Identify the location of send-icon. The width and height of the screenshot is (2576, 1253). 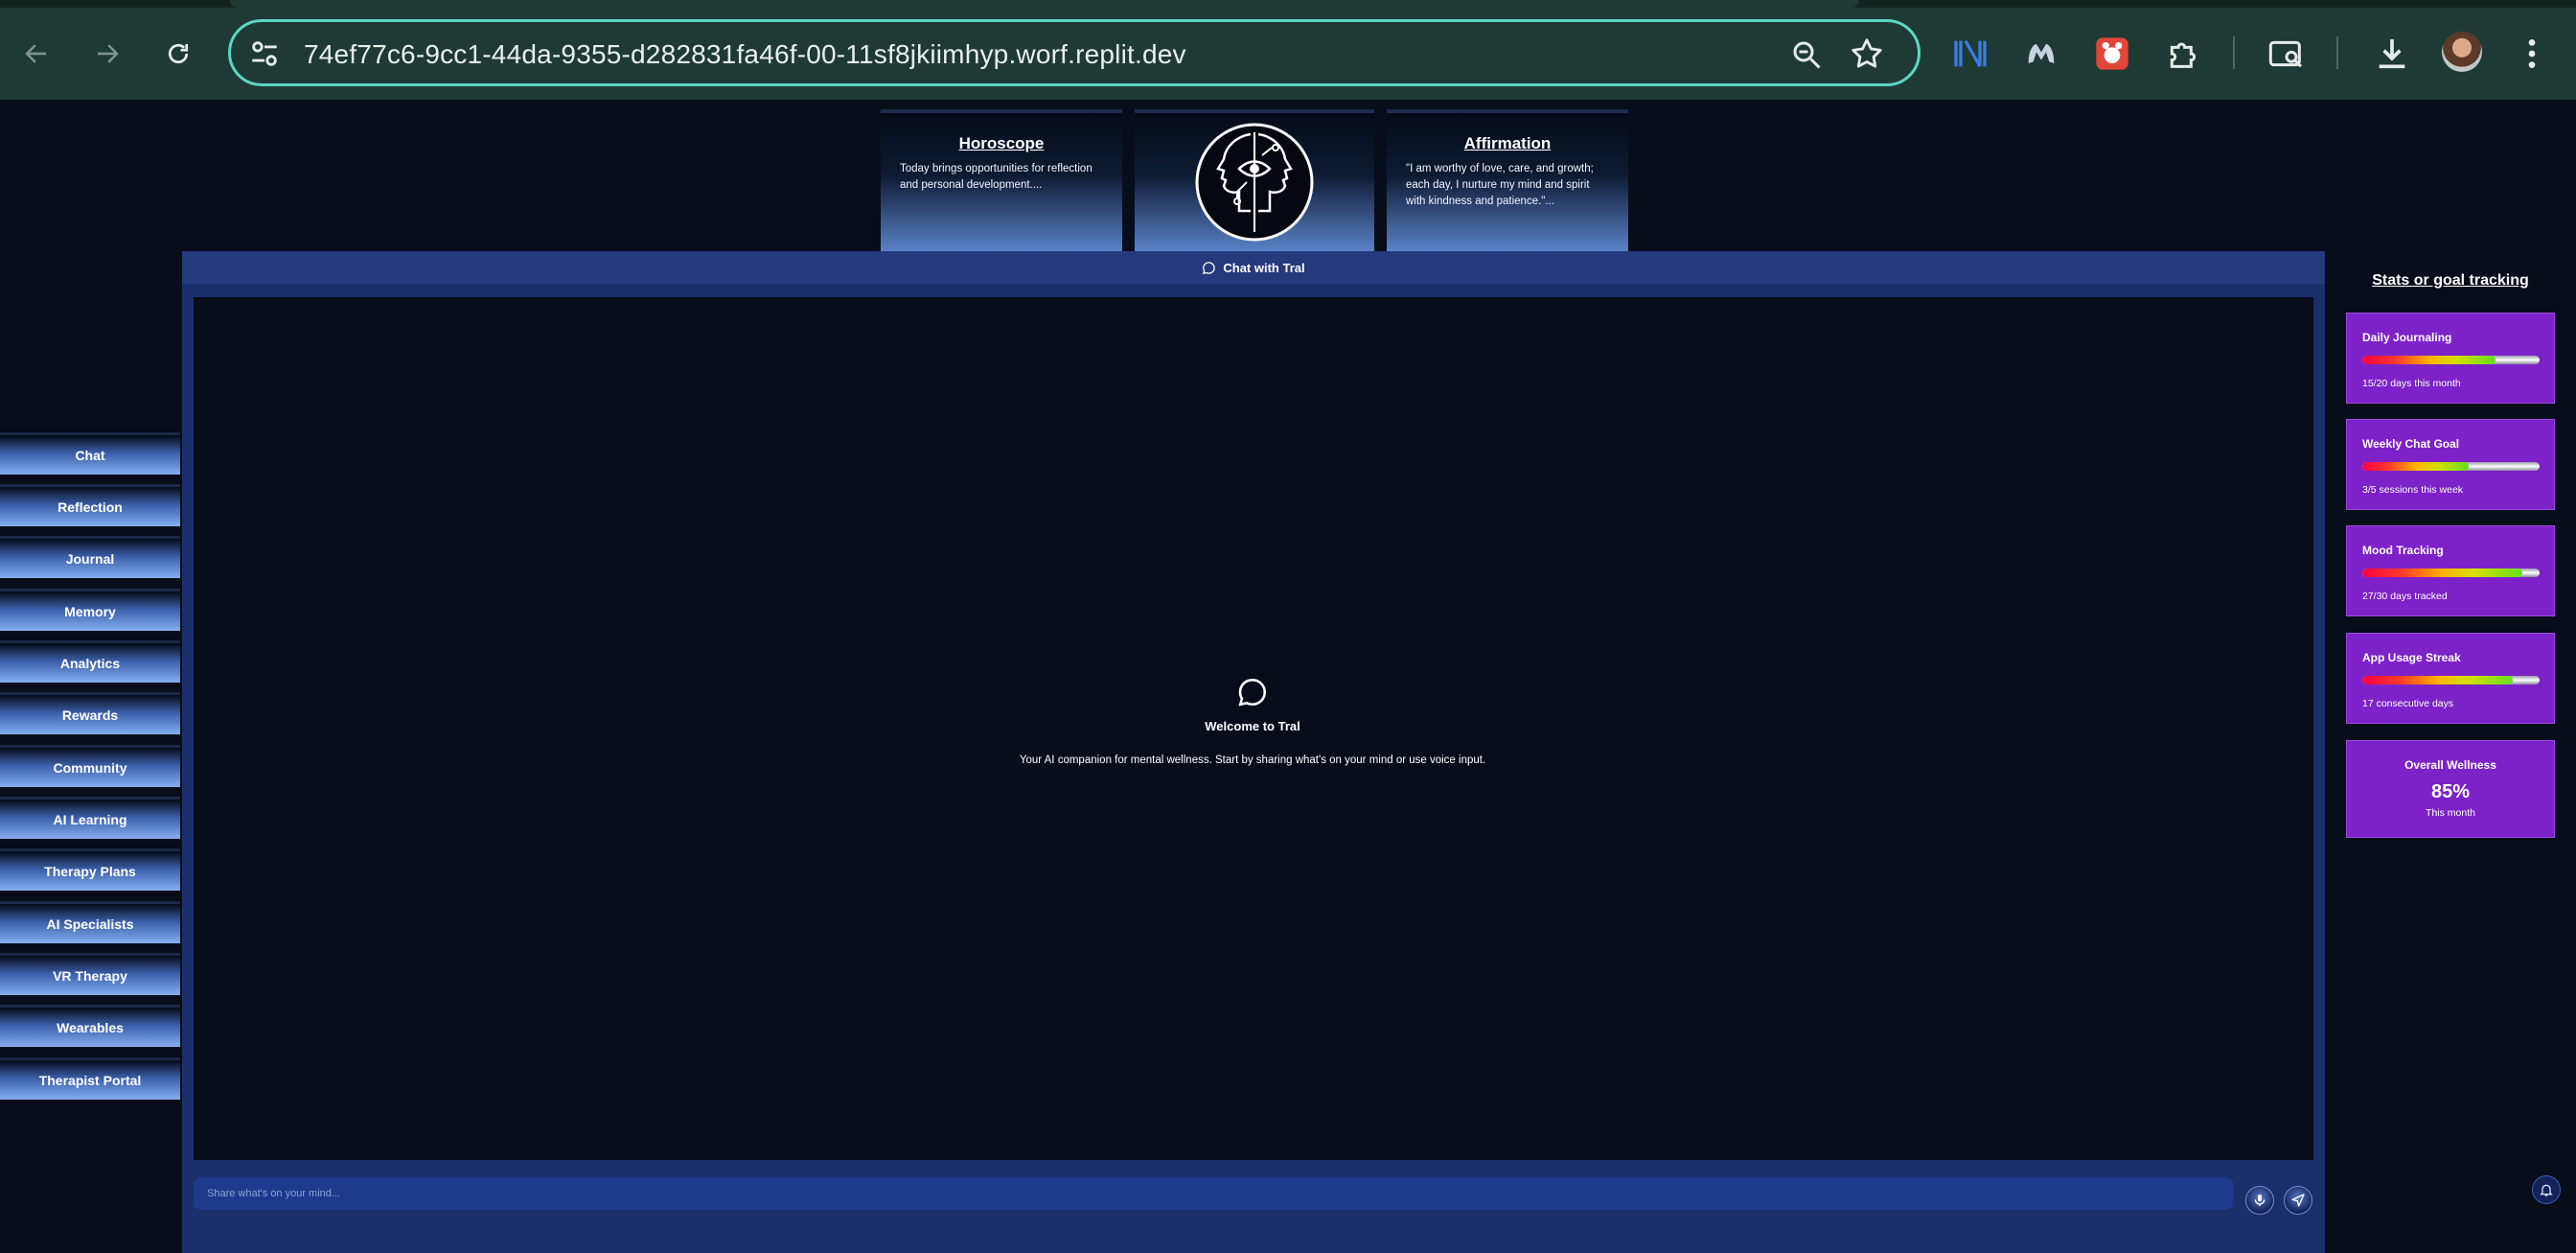
(2298, 1200).